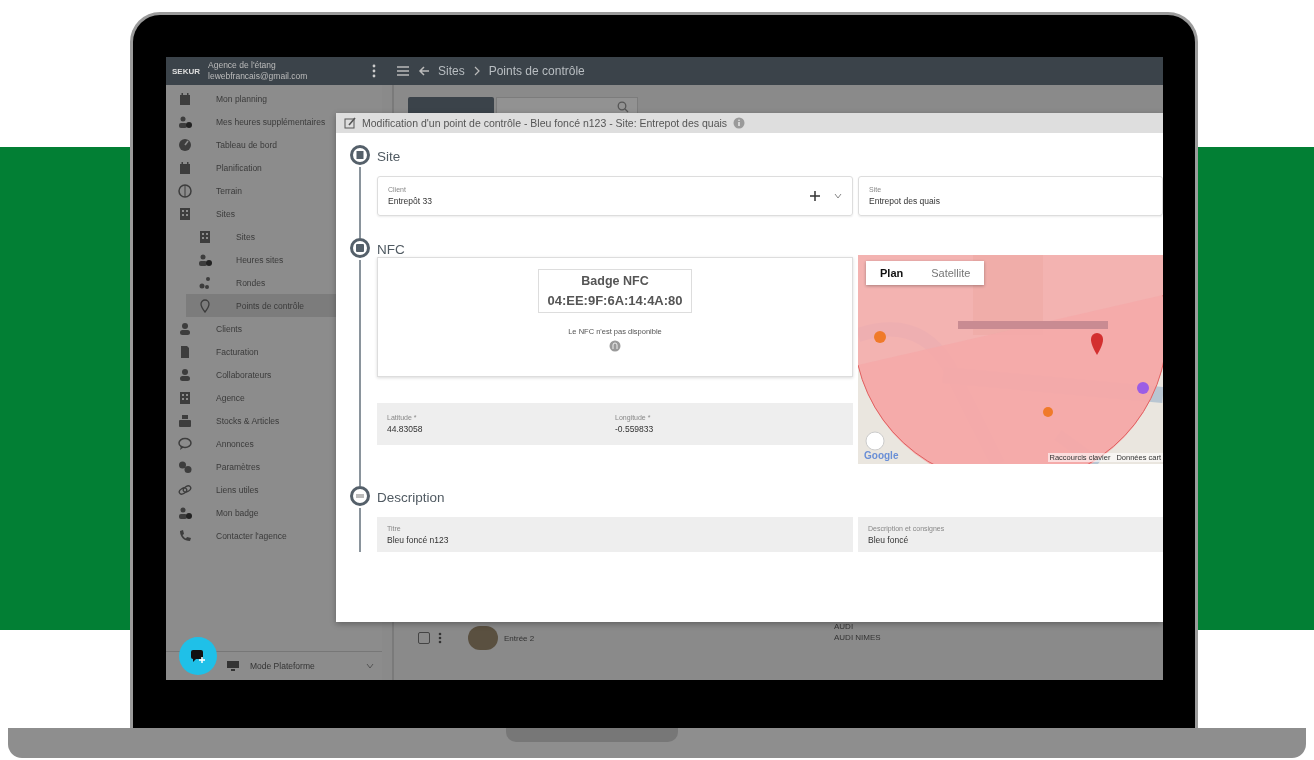 The height and width of the screenshot is (760, 1314). What do you see at coordinates (815, 196) in the screenshot?
I see `plus-icon` at bounding box center [815, 196].